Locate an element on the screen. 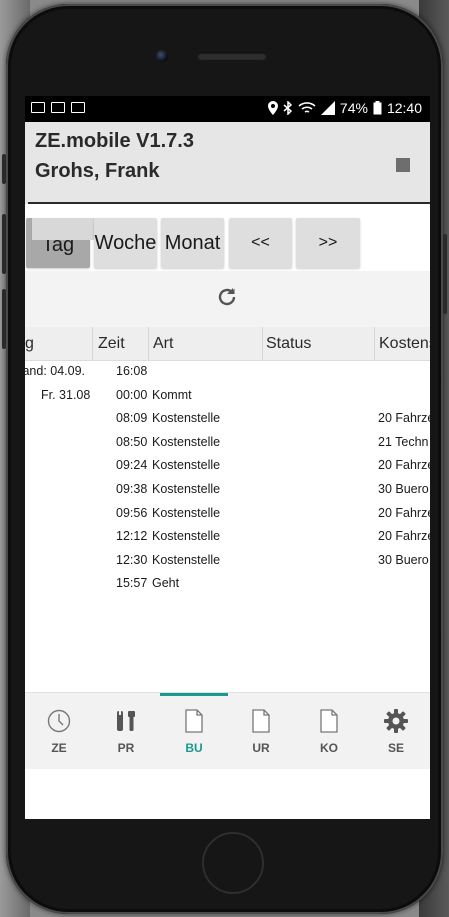 Image resolution: width=449 pixels, height=917 pixels. table-row: 09:56 Kostenstelle 20 Fahrze is located at coordinates (227, 515).